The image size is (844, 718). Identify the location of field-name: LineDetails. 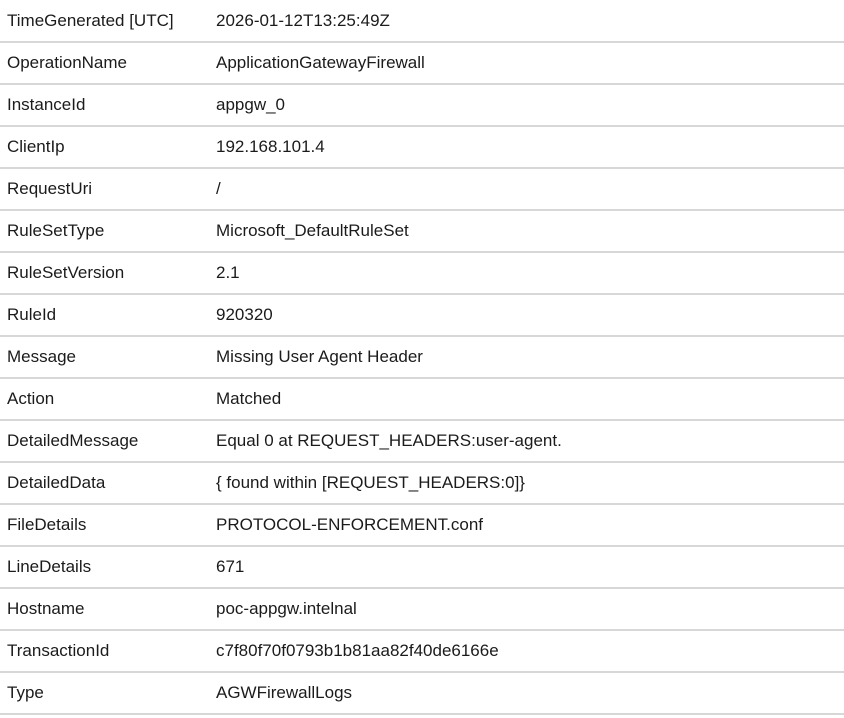
(108, 566).